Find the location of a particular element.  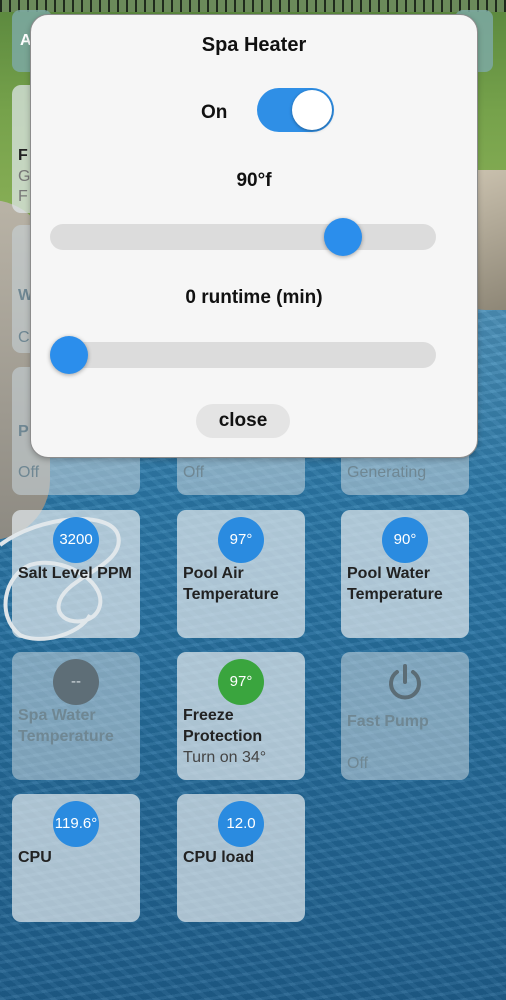

heater-toggle is located at coordinates (295, 110).